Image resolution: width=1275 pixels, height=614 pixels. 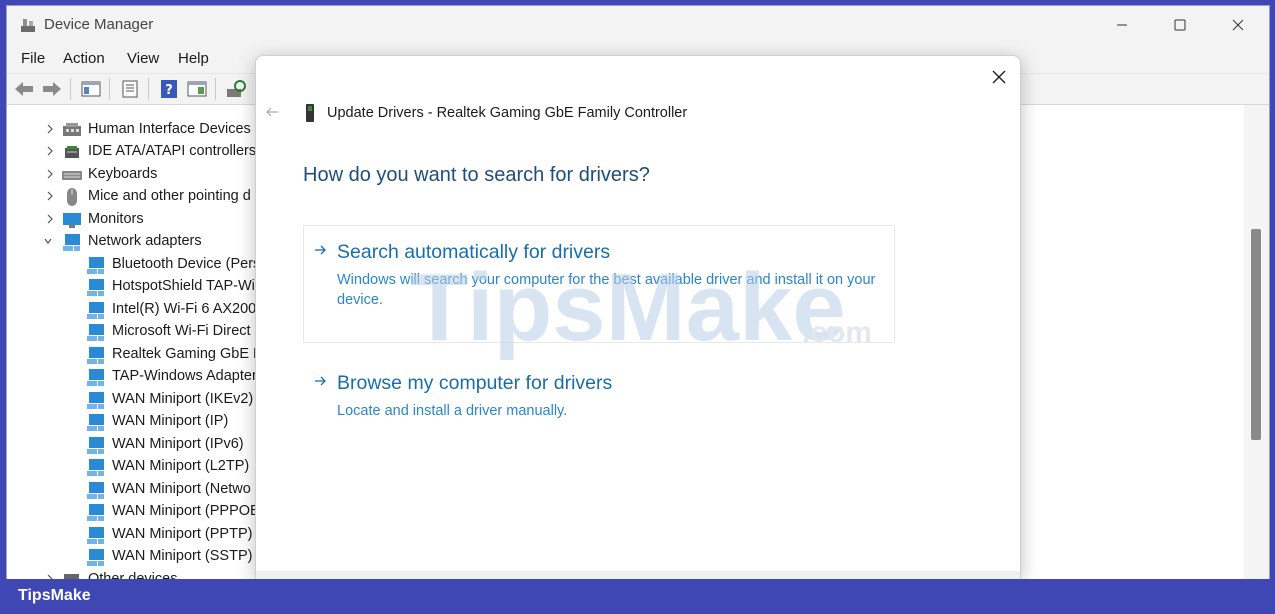 I want to click on menu-file: File, so click(x=33, y=58).